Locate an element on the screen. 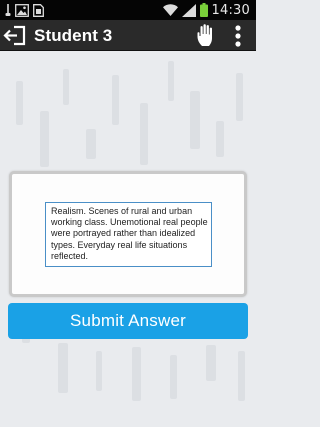 This screenshot has width=320, height=427. wifi-icon is located at coordinates (170, 10).